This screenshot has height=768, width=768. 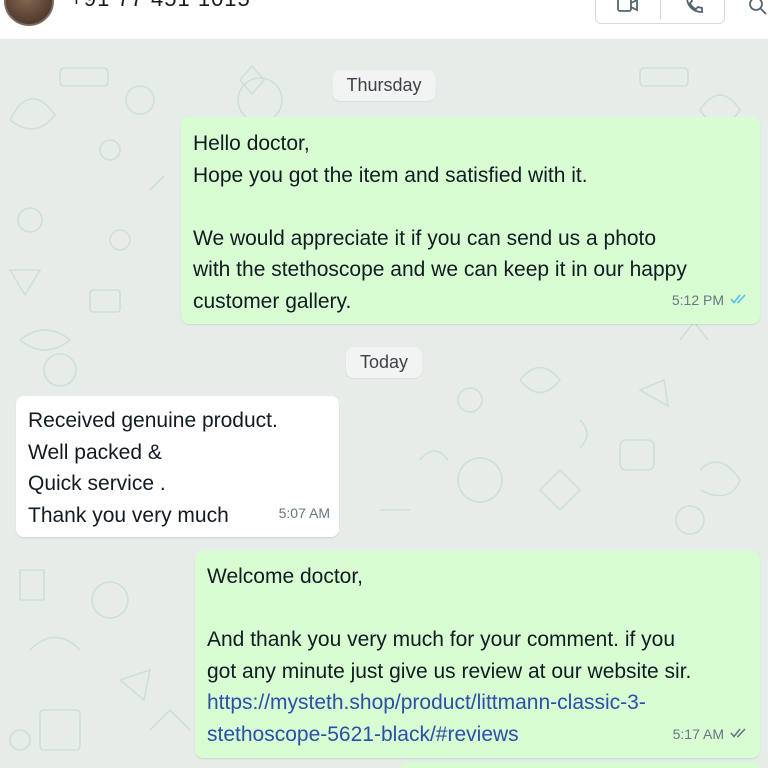 What do you see at coordinates (272, 301) in the screenshot?
I see `message-text-line: customer gallery.` at bounding box center [272, 301].